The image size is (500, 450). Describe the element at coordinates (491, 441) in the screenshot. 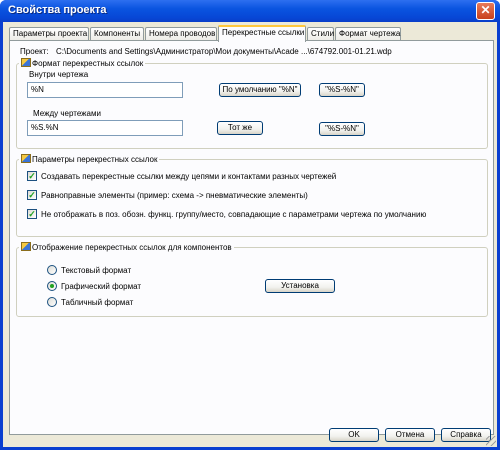

I see `resize-grip` at that location.